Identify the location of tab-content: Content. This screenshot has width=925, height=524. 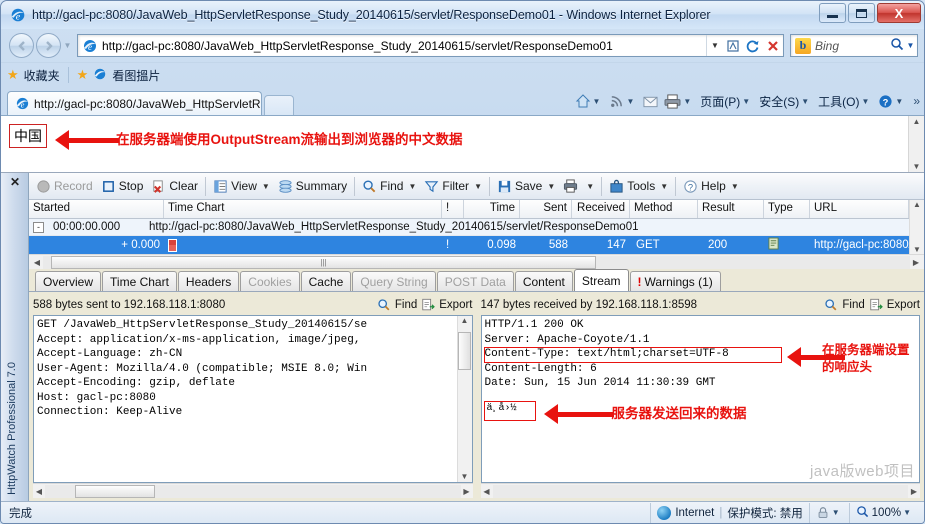
(543, 281).